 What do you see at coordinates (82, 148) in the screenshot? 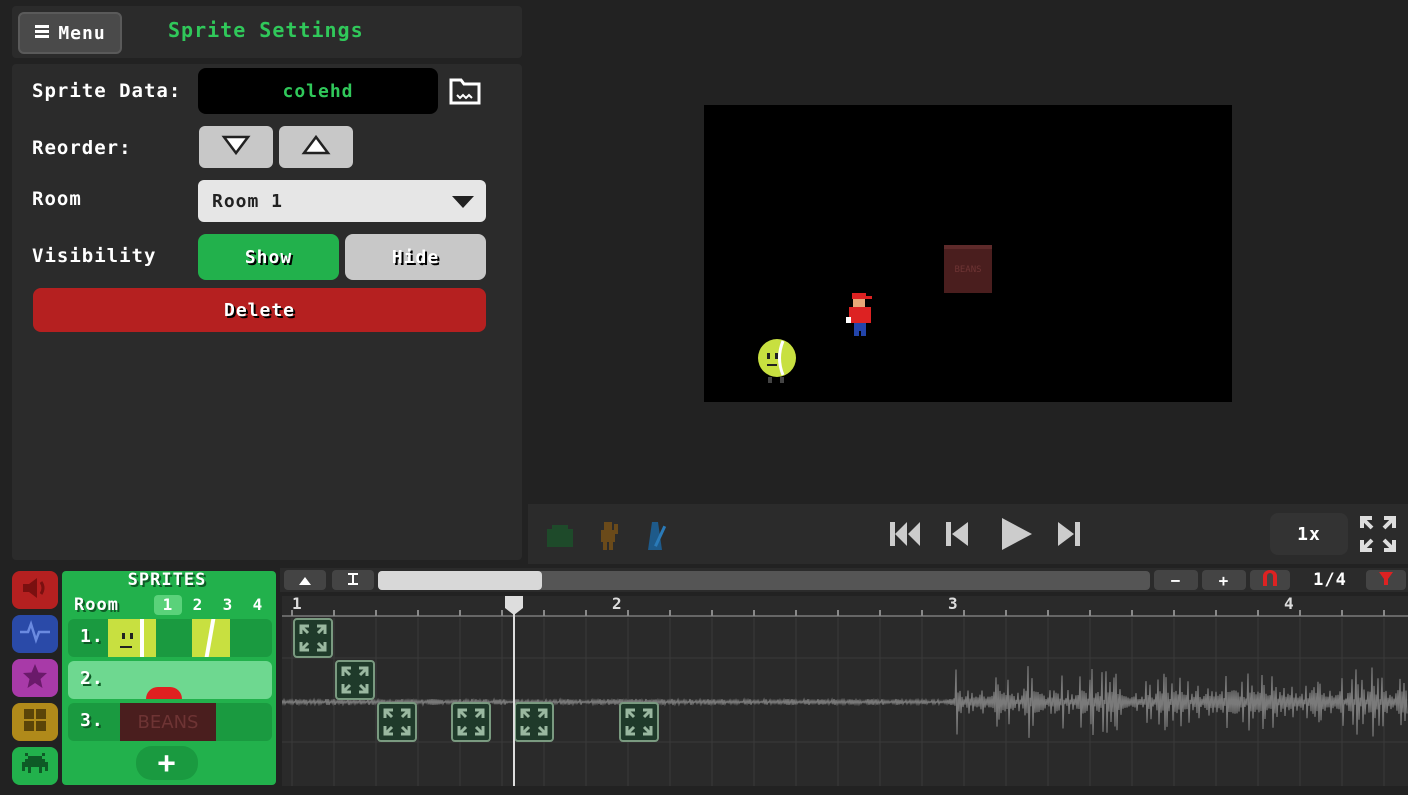
I see `reorder-label: Reorder:` at bounding box center [82, 148].